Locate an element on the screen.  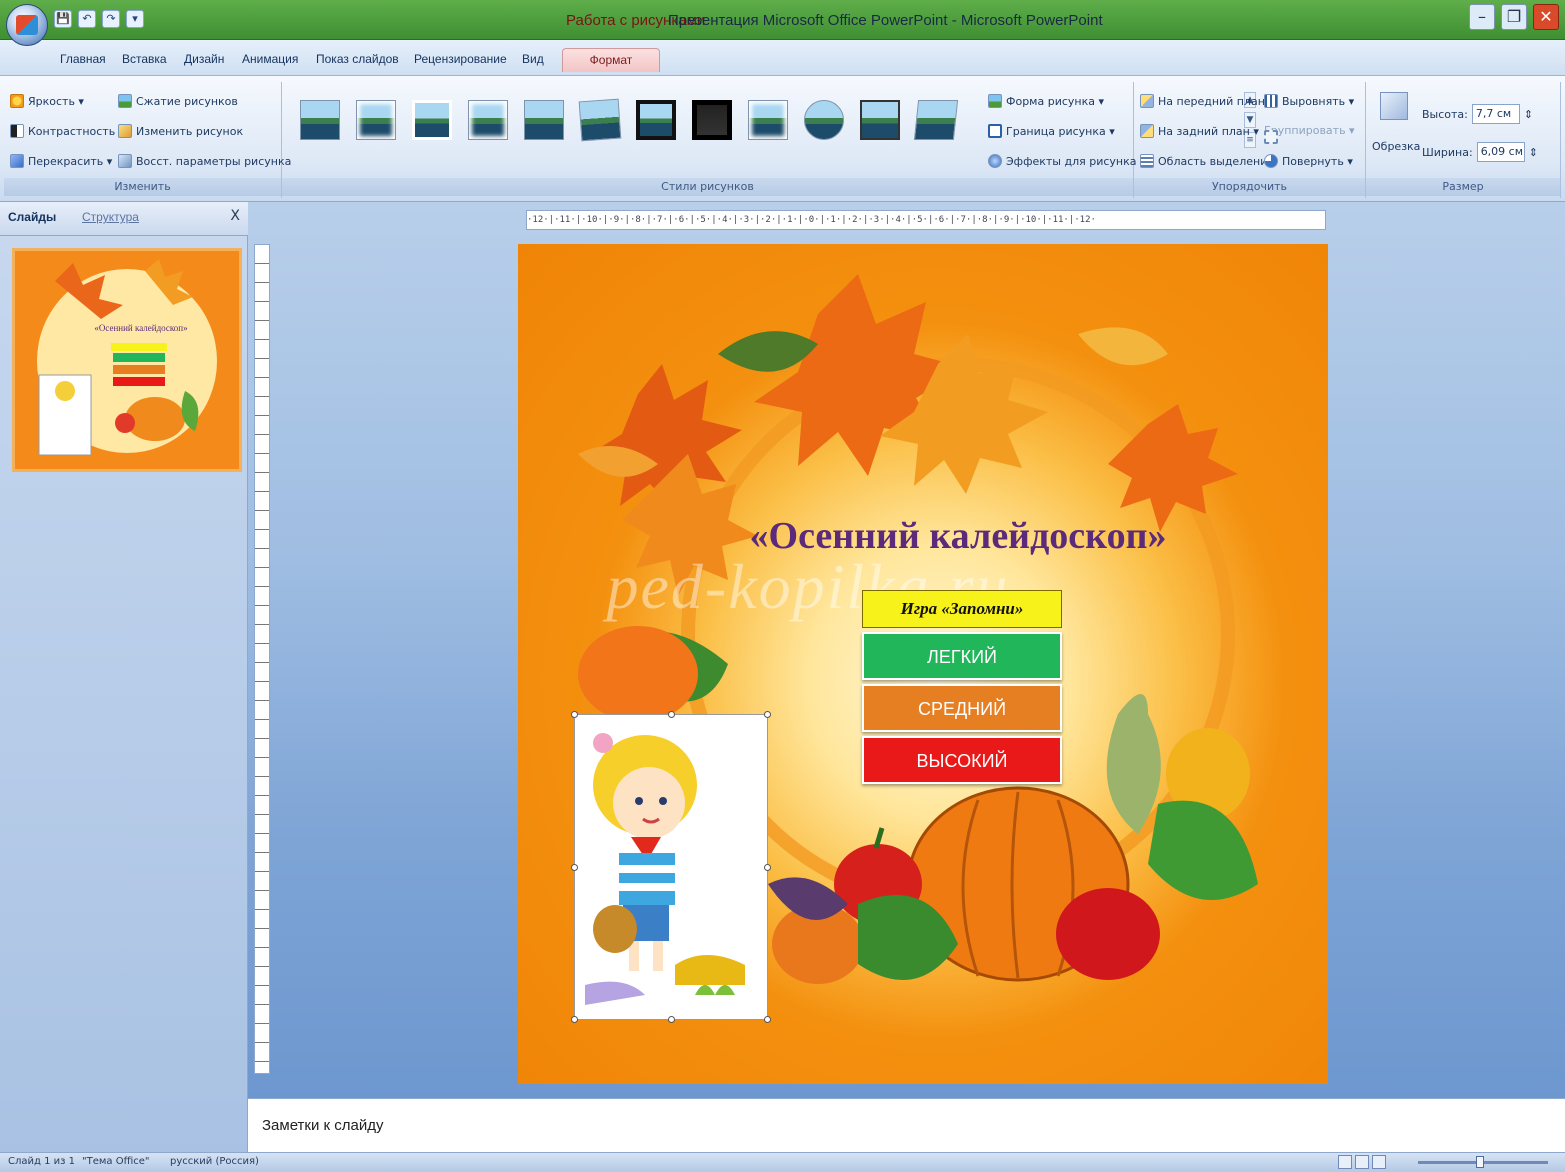
maximize-button: ❐ is located at coordinates (1514, 17).